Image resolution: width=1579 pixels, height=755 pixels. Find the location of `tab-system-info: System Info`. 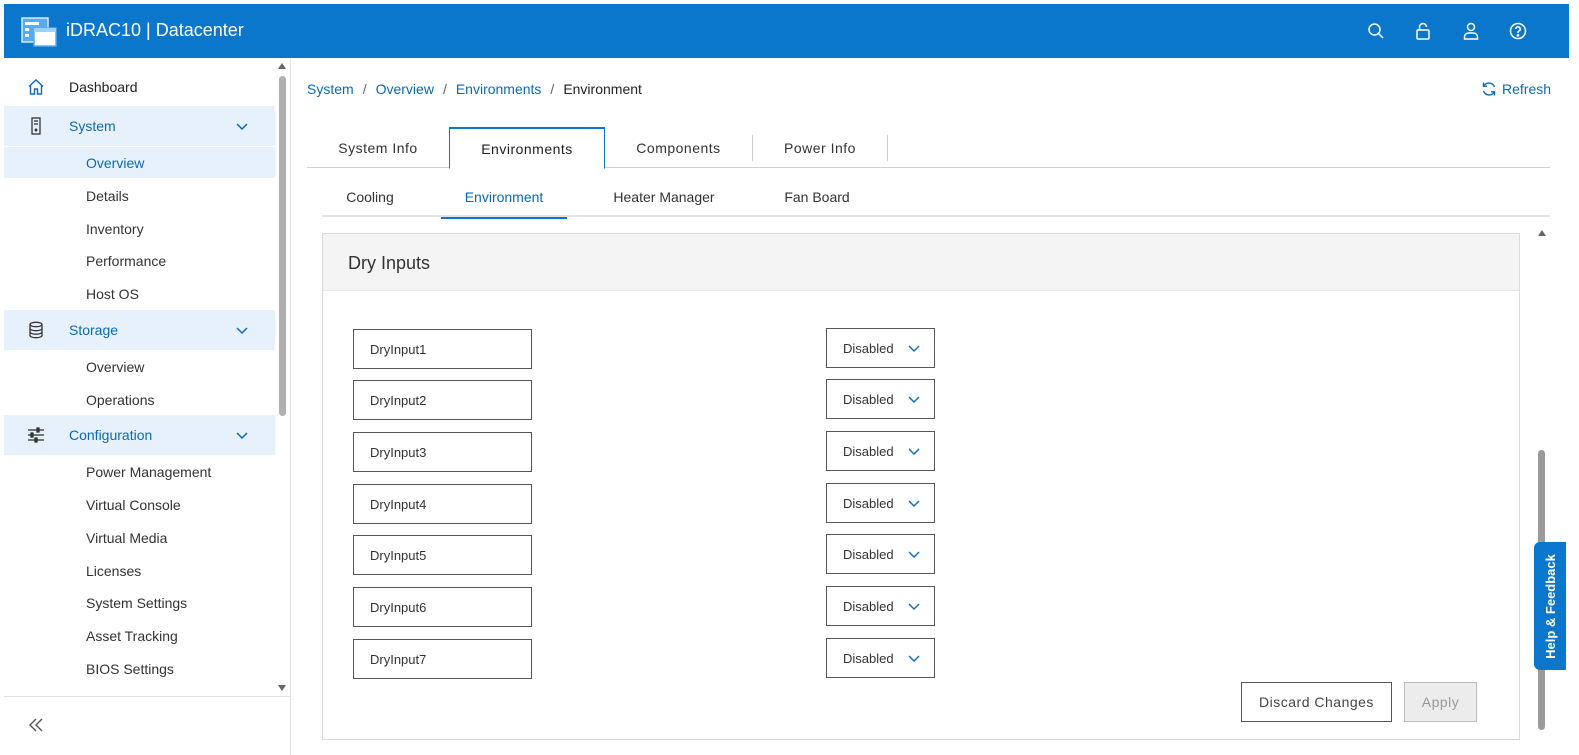

tab-system-info: System Info is located at coordinates (378, 147).